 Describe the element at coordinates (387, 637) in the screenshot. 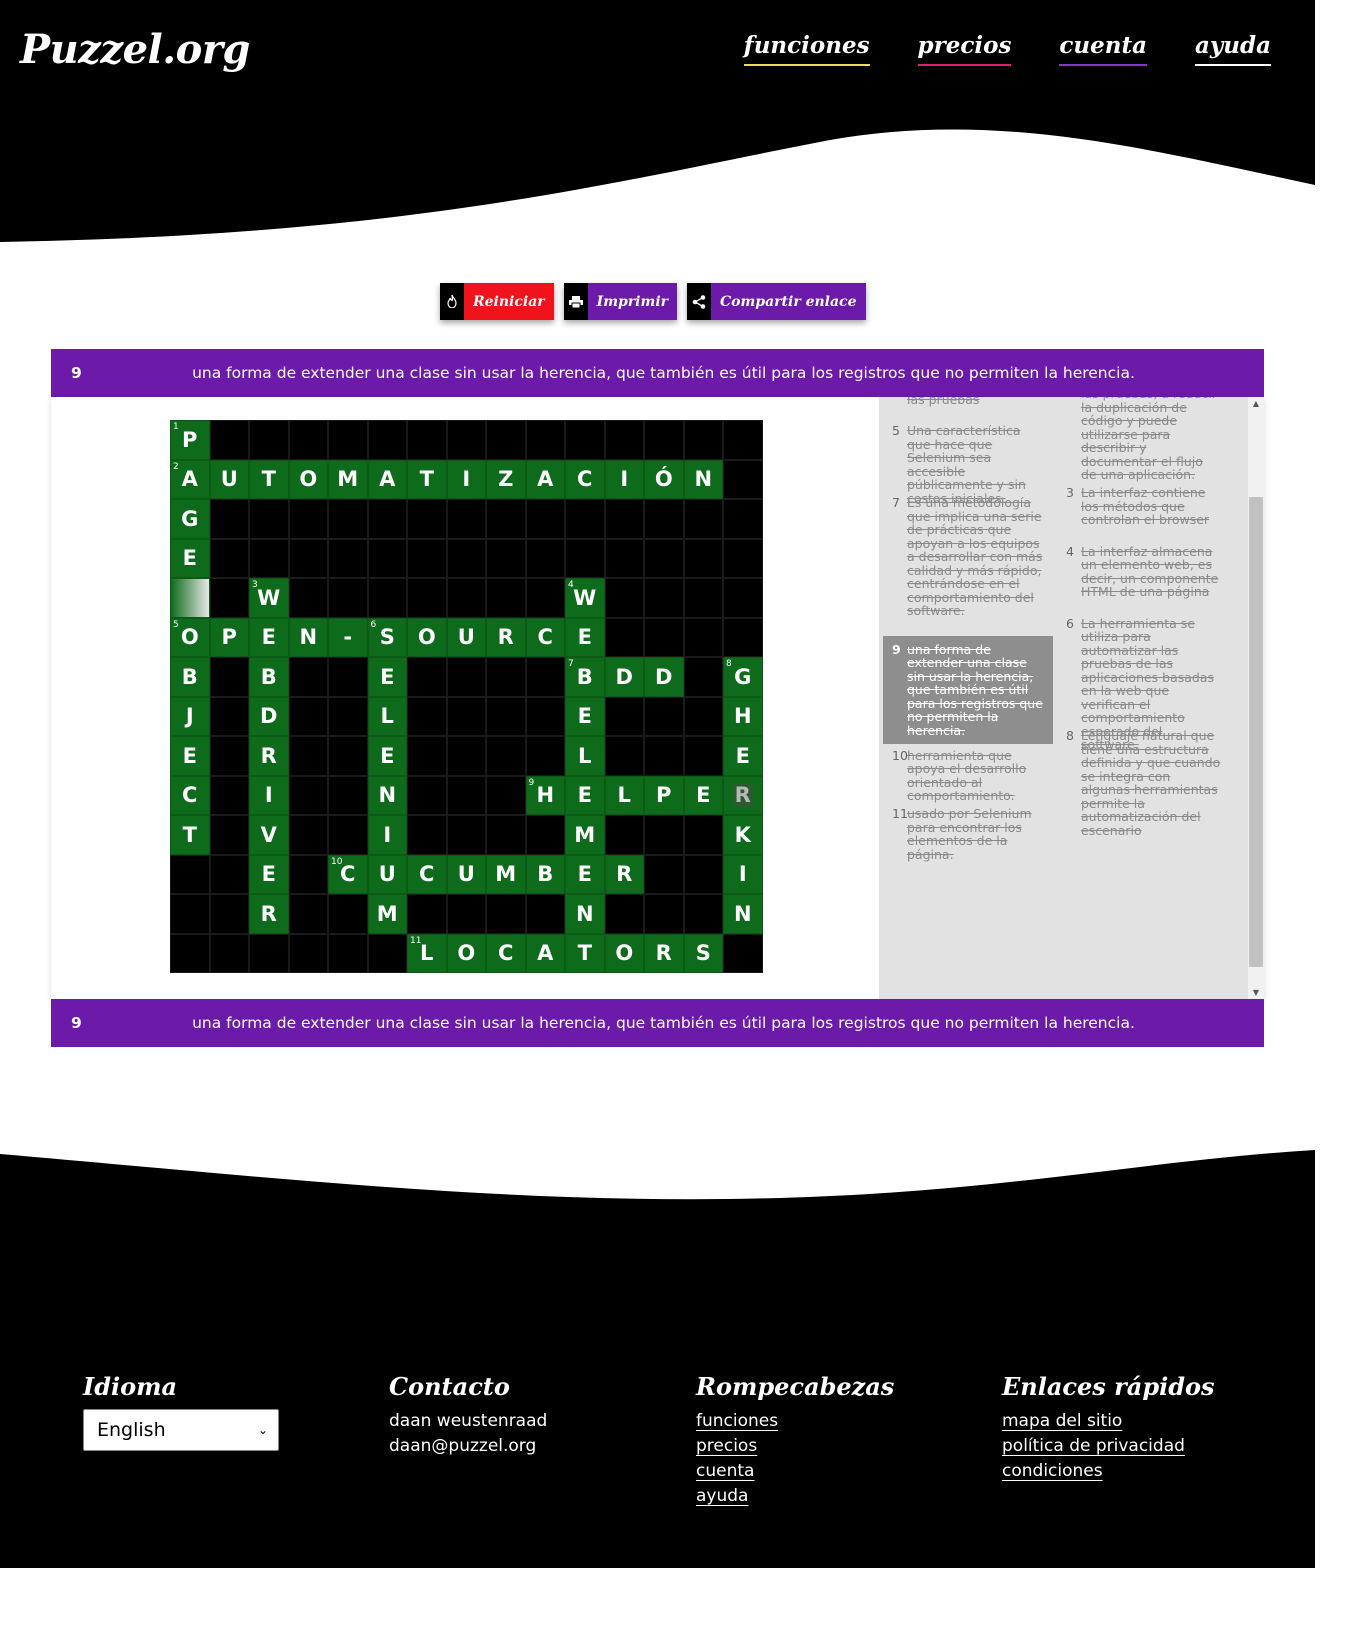

I see `crossword-cell: 6S` at that location.